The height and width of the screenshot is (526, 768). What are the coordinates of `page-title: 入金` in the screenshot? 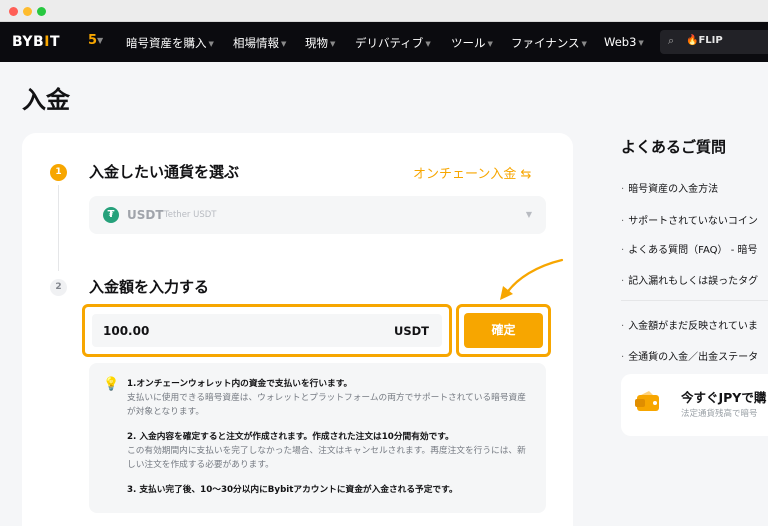 It's located at (46, 100).